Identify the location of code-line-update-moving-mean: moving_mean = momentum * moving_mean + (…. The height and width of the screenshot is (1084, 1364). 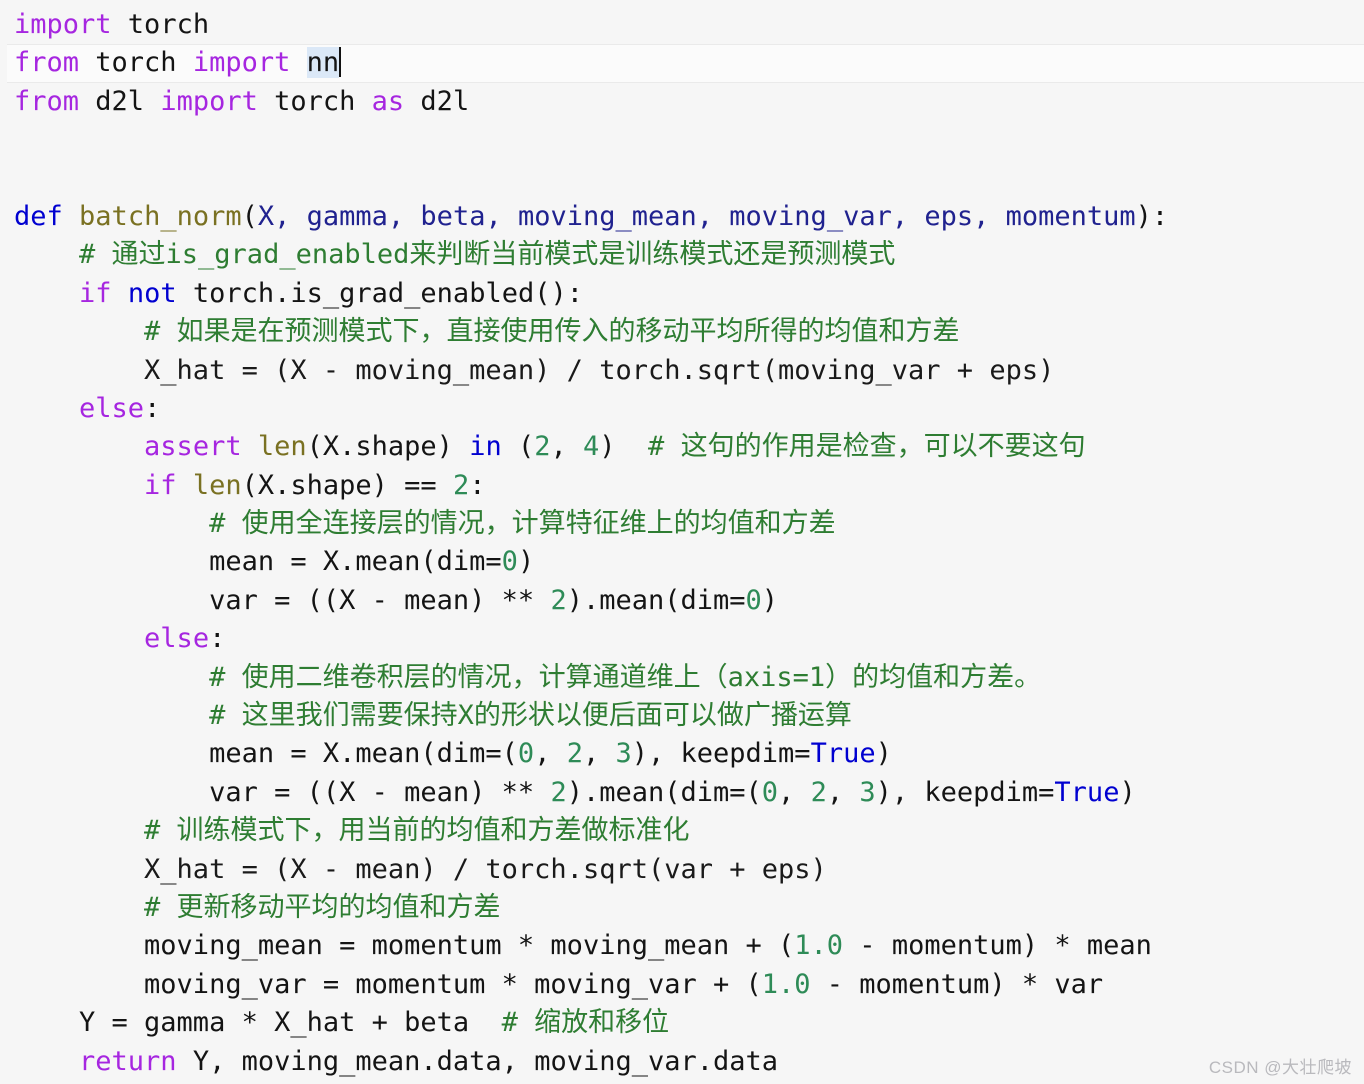
(682, 946).